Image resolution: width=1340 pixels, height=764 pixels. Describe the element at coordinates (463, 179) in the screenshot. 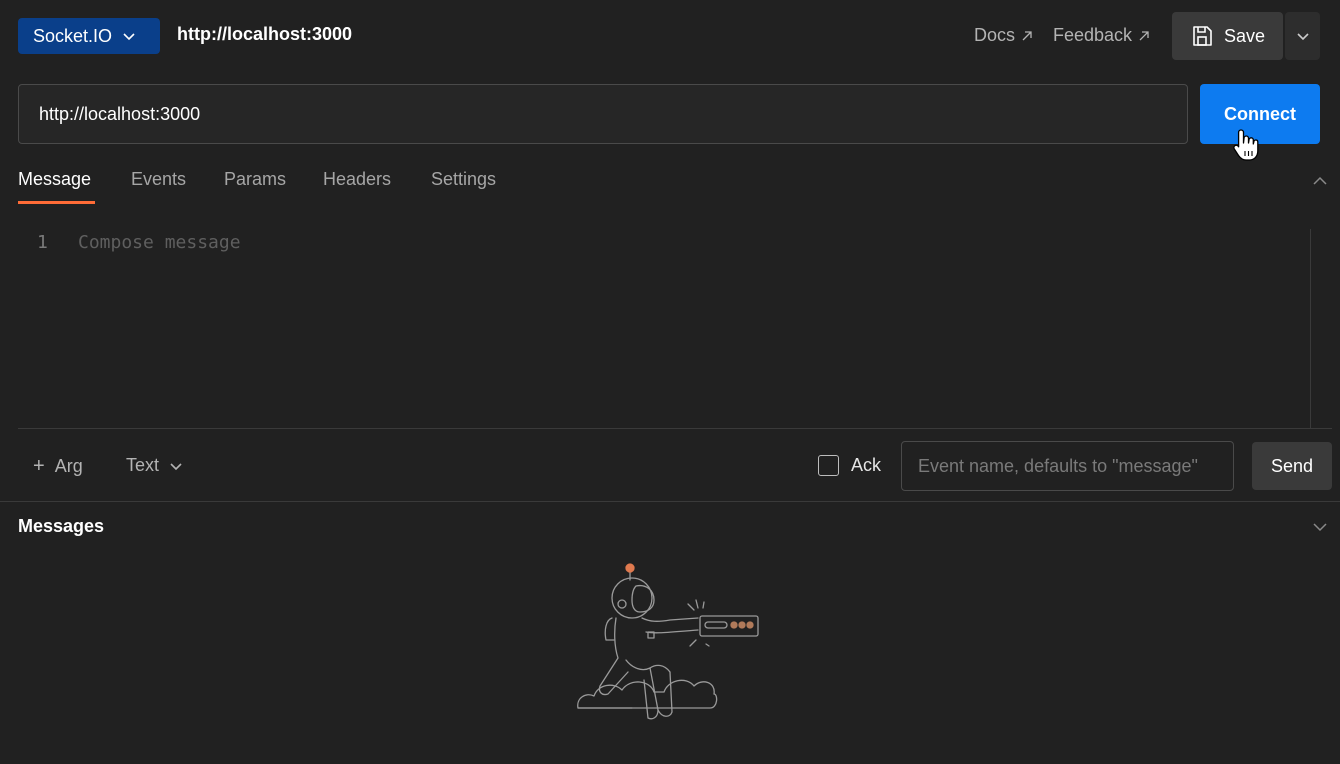

I see `tab-settings: Settings` at that location.